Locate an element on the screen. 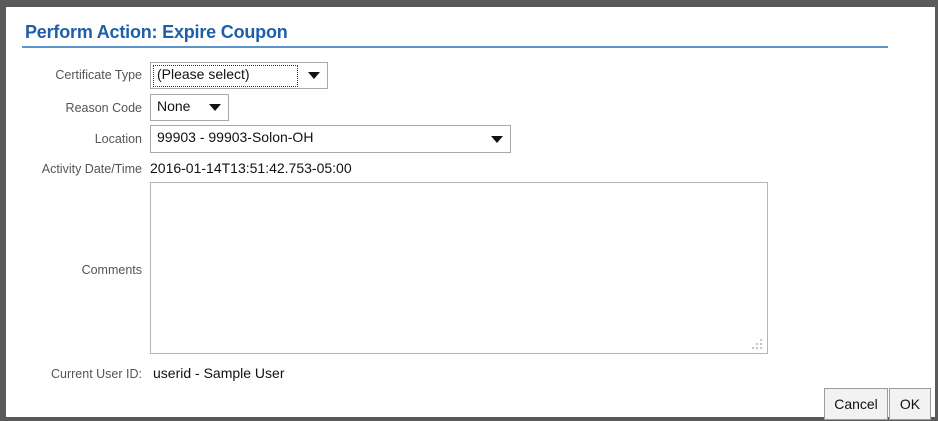 The image size is (938, 421). location-value: 99903 - 99903-Solon-OH is located at coordinates (235, 137).